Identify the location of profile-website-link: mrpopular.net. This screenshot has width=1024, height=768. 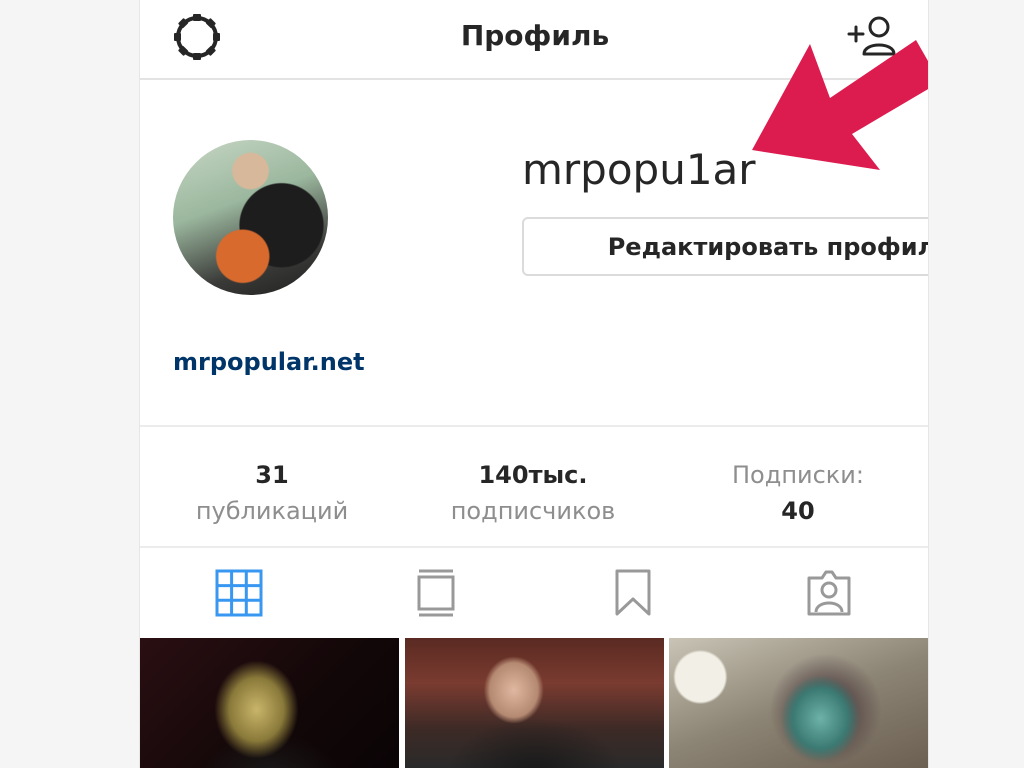
(269, 362).